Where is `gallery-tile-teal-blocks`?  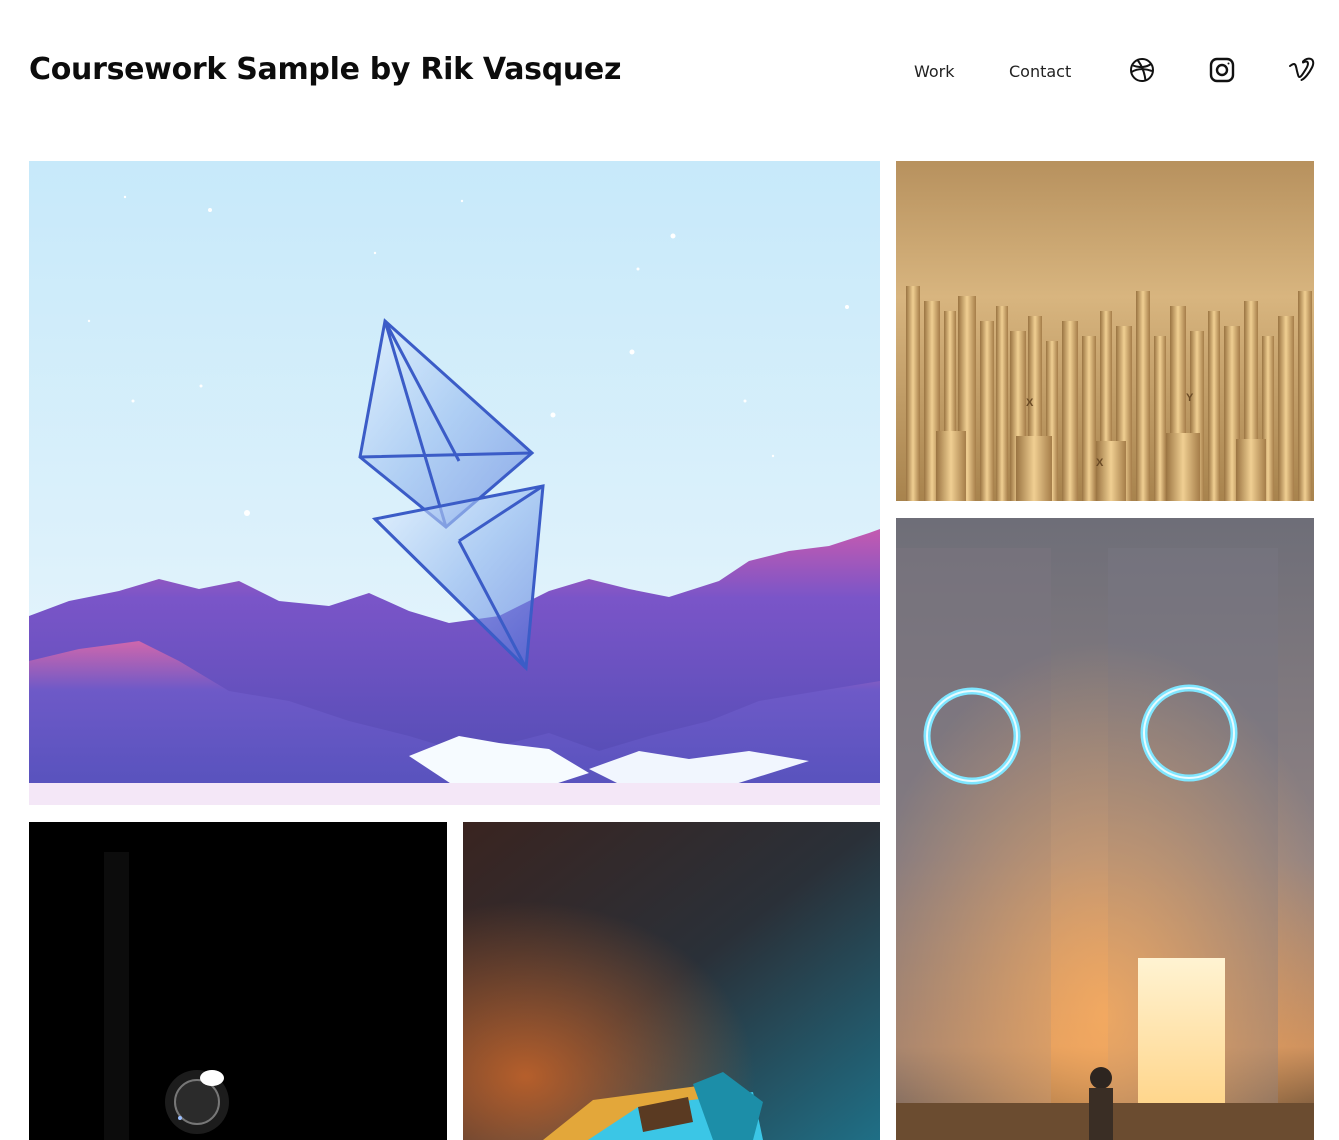
gallery-tile-teal-blocks is located at coordinates (671, 981).